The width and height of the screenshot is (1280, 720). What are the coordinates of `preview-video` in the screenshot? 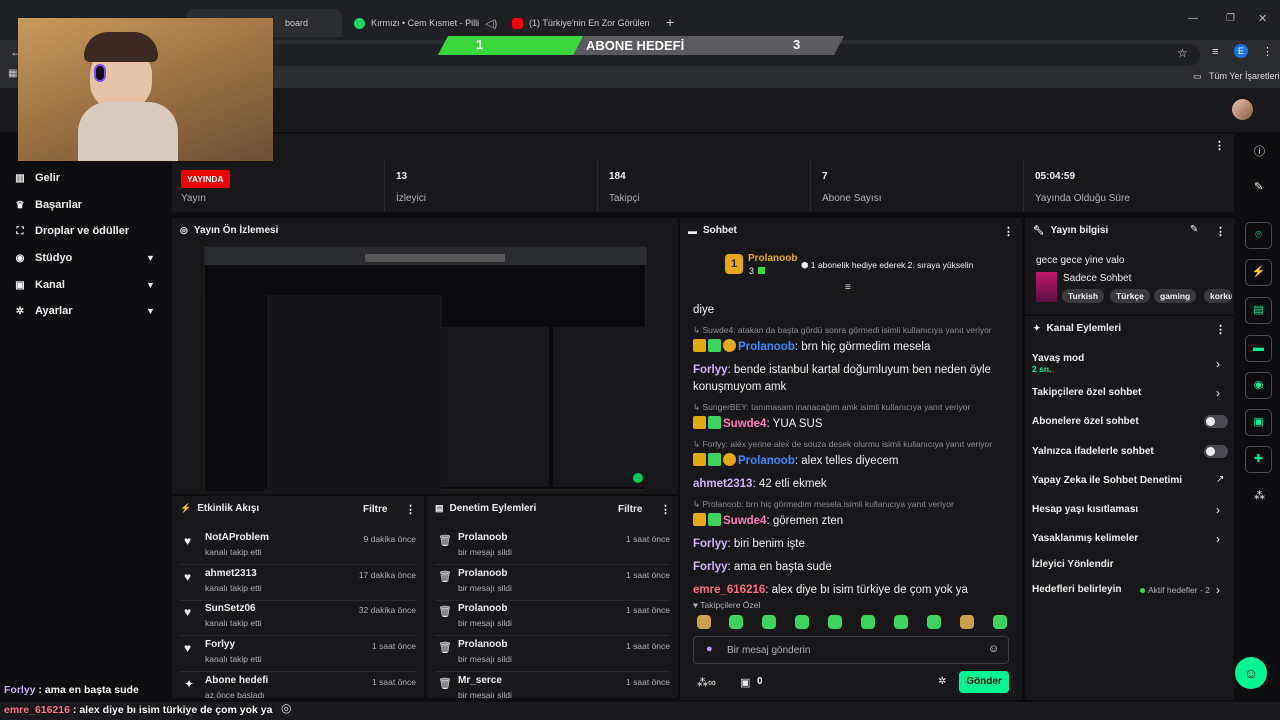 It's located at (425, 368).